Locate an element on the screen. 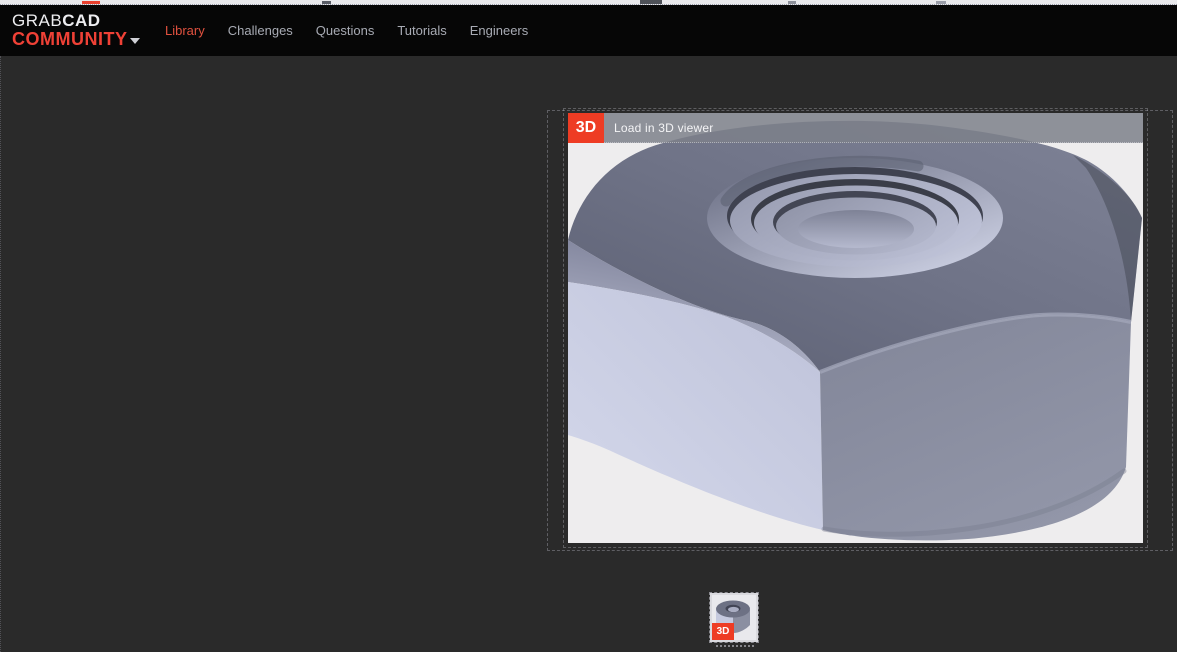  nav-item-challenges: Challenges is located at coordinates (260, 30).